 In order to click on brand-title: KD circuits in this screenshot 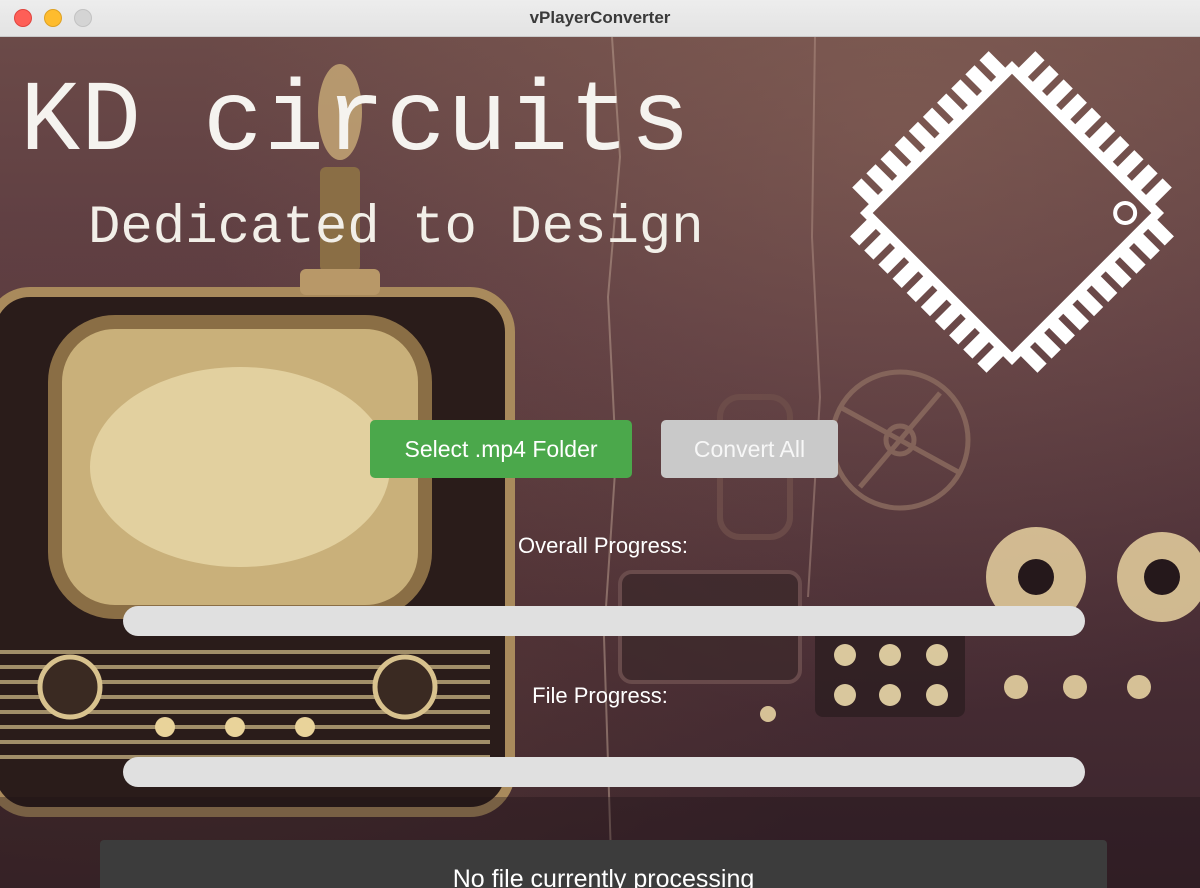, I will do `click(356, 123)`.